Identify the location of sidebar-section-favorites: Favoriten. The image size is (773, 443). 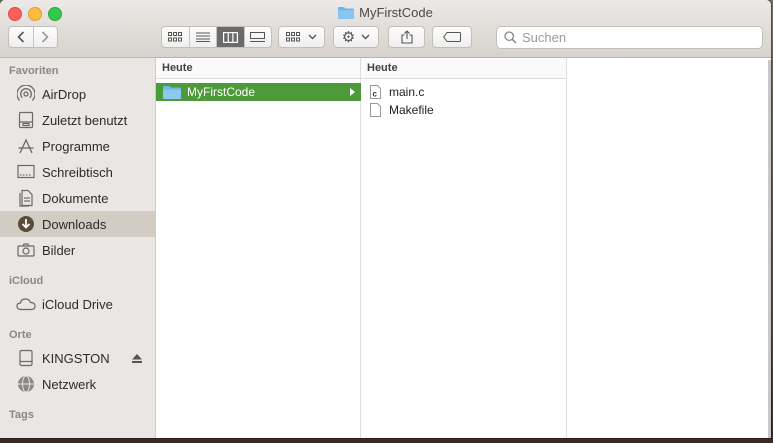
(34, 71).